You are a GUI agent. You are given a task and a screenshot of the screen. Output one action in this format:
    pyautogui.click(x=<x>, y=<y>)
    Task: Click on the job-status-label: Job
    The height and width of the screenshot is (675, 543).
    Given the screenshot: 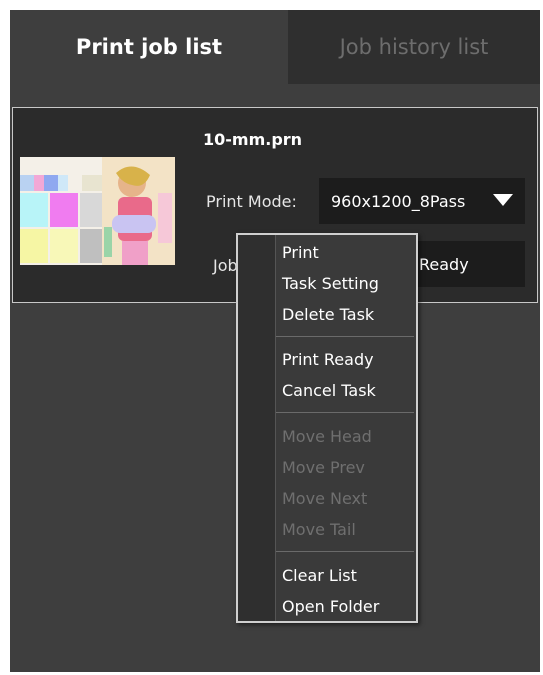 What is the action you would take?
    pyautogui.click(x=225, y=265)
    